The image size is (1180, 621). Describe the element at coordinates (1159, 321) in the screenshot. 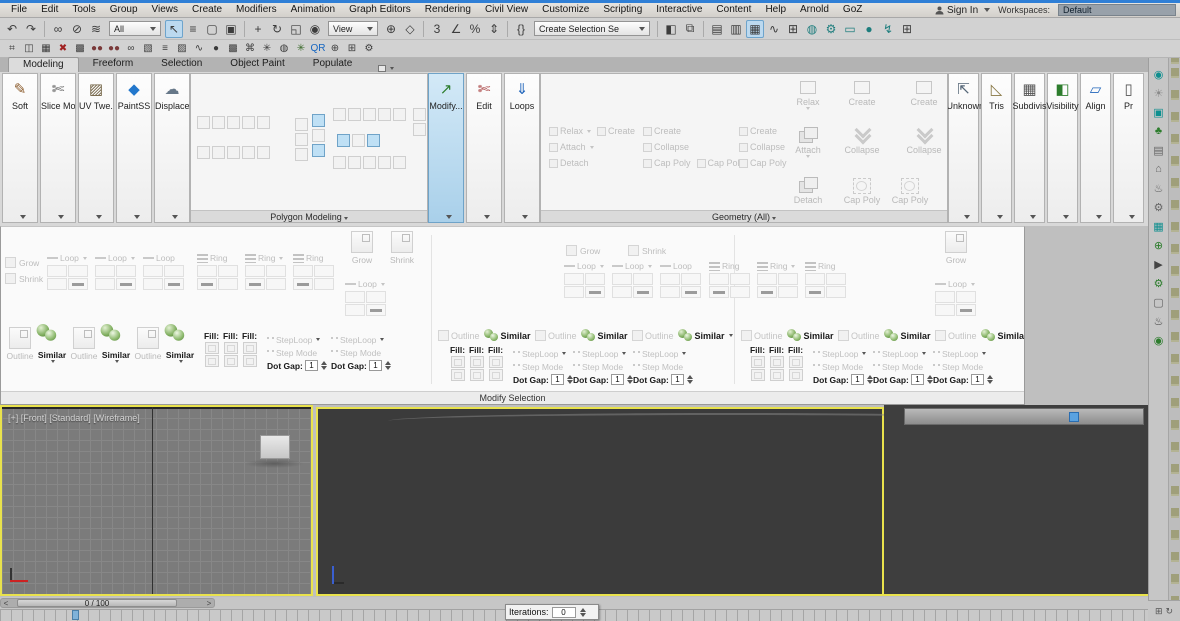

I see `teapot-icon: ♨` at that location.